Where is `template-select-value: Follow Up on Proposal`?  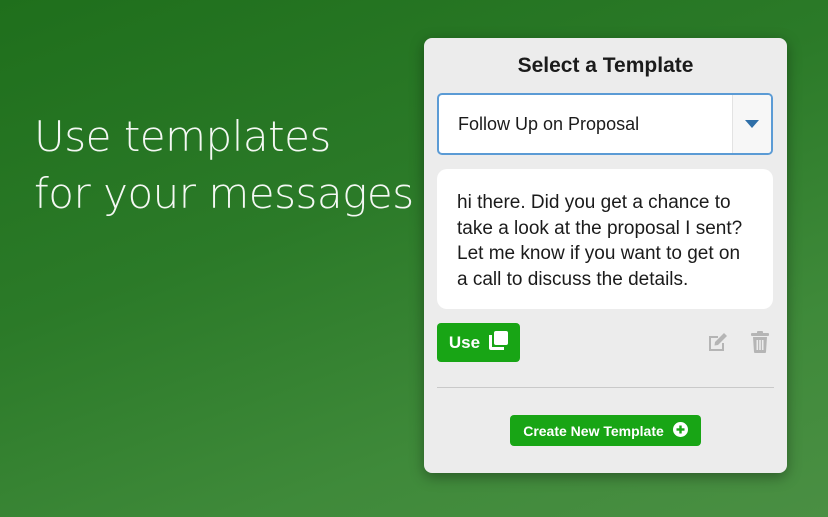
template-select-value: Follow Up on Proposal is located at coordinates (549, 123).